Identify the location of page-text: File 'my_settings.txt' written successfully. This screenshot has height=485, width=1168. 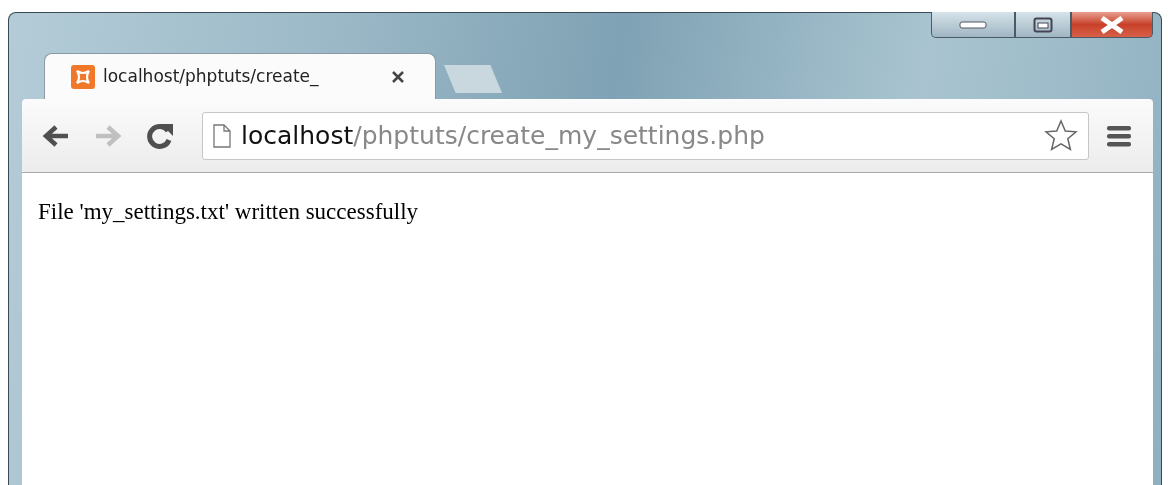
(228, 211).